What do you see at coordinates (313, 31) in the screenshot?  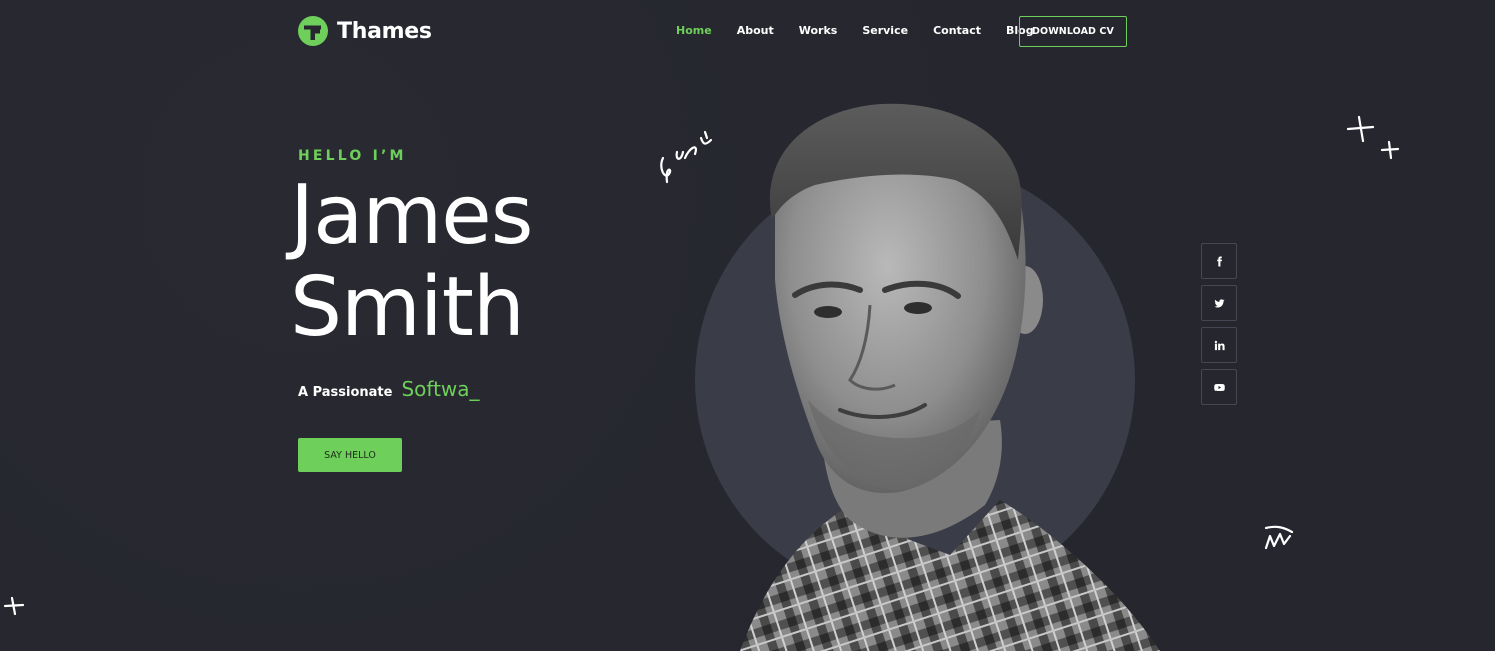 I see `logo-icon` at bounding box center [313, 31].